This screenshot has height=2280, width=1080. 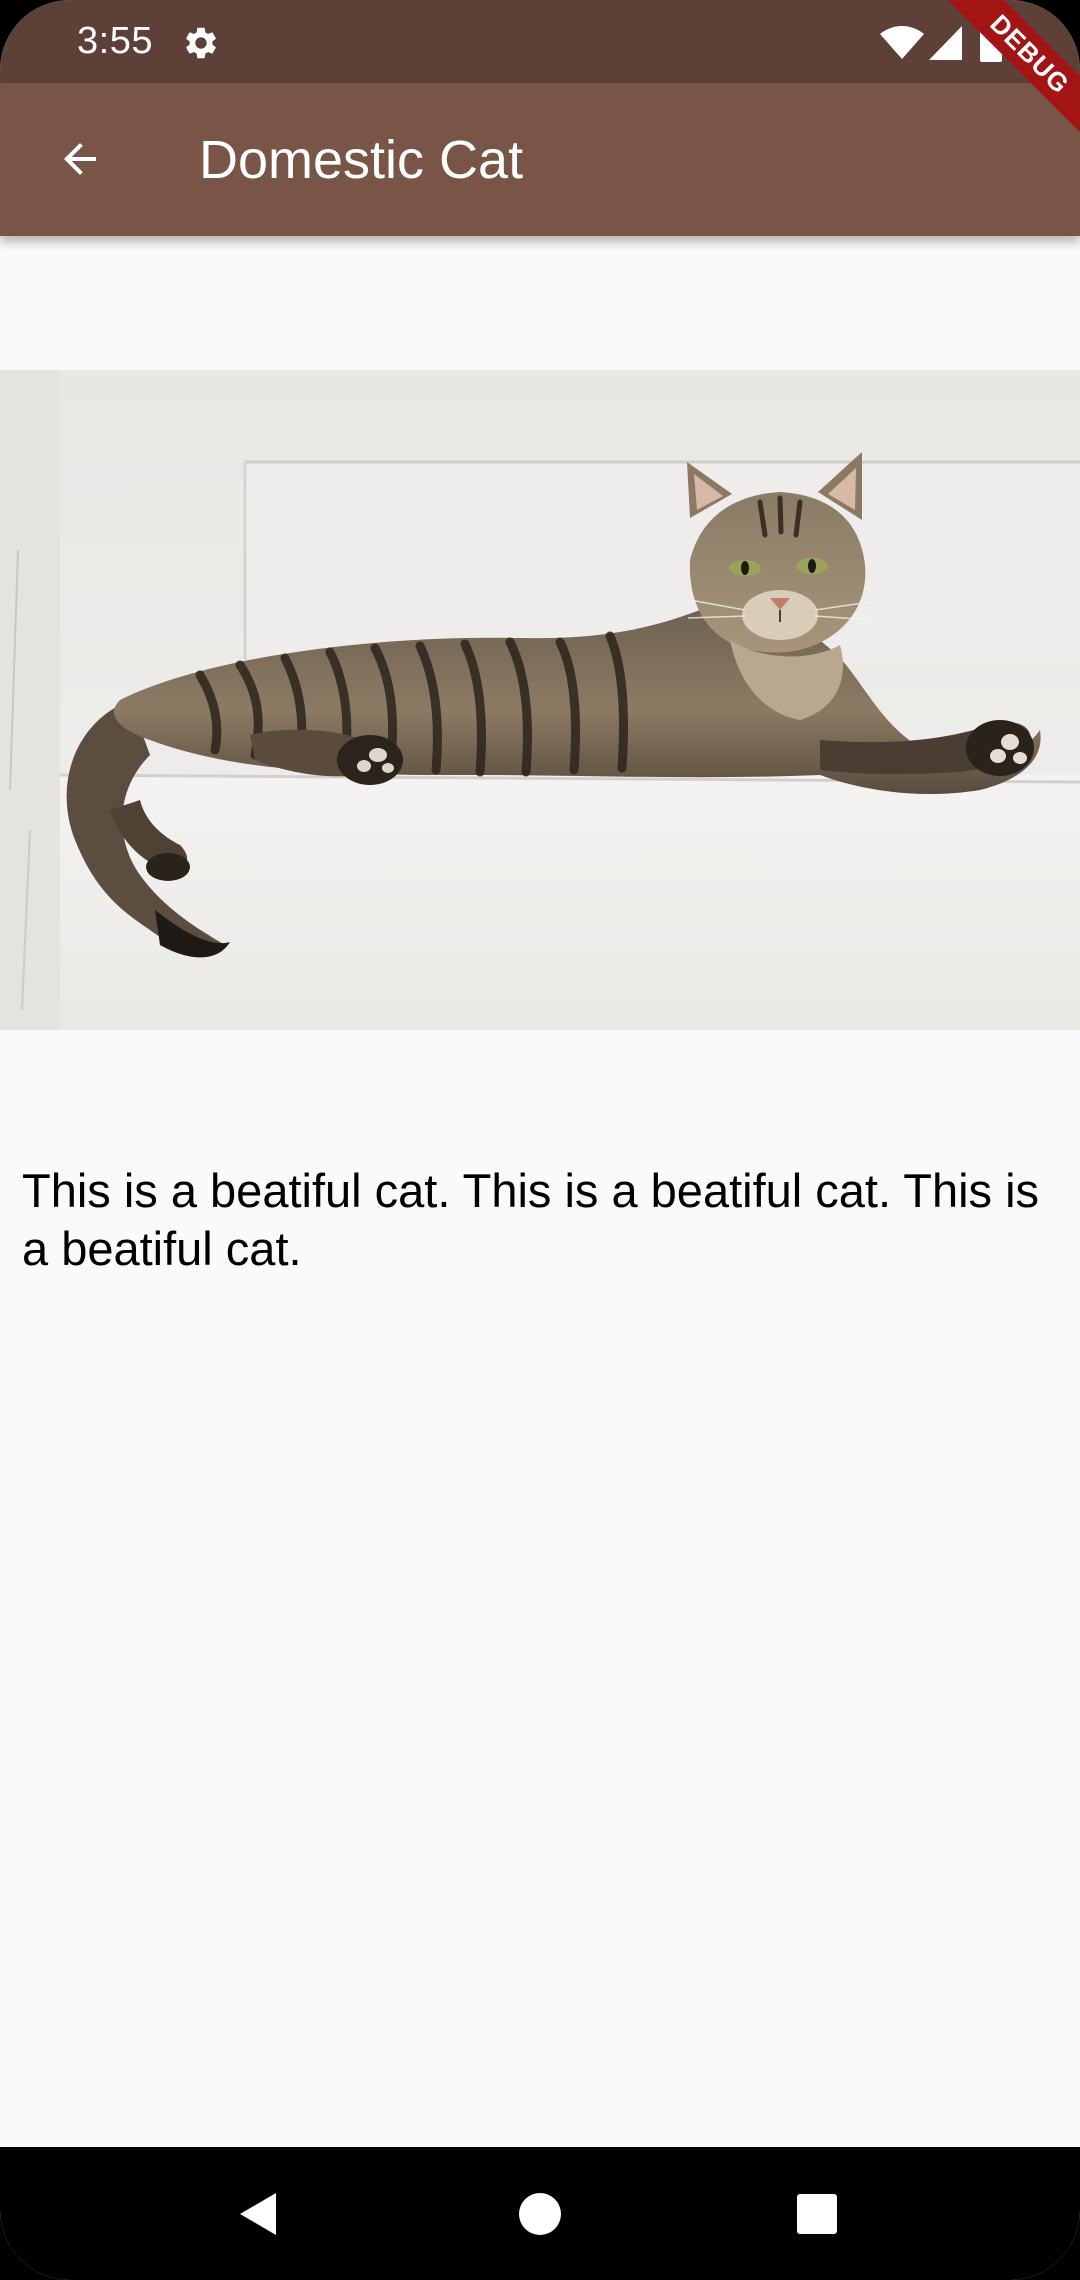 I want to click on settings-gear-icon, so click(x=201, y=43).